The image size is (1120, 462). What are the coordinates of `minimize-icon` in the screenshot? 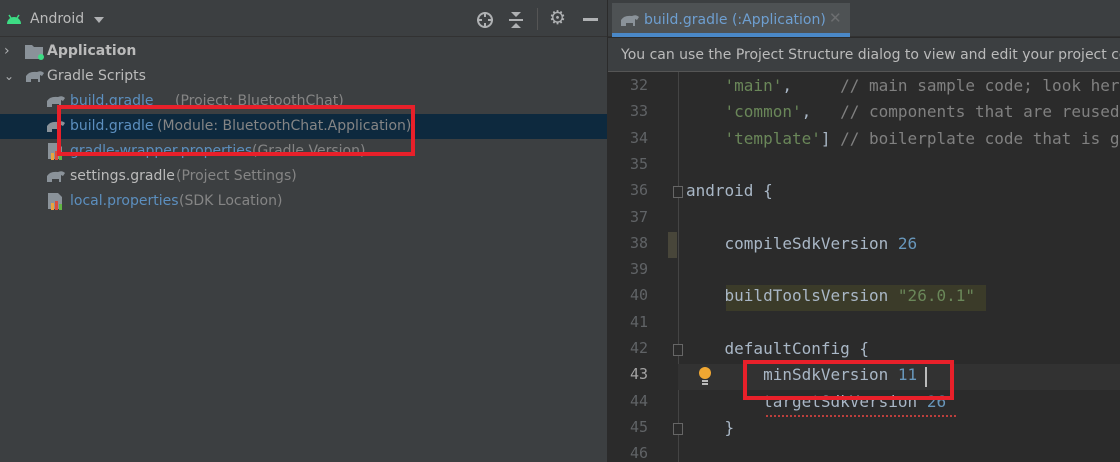 It's located at (590, 19).